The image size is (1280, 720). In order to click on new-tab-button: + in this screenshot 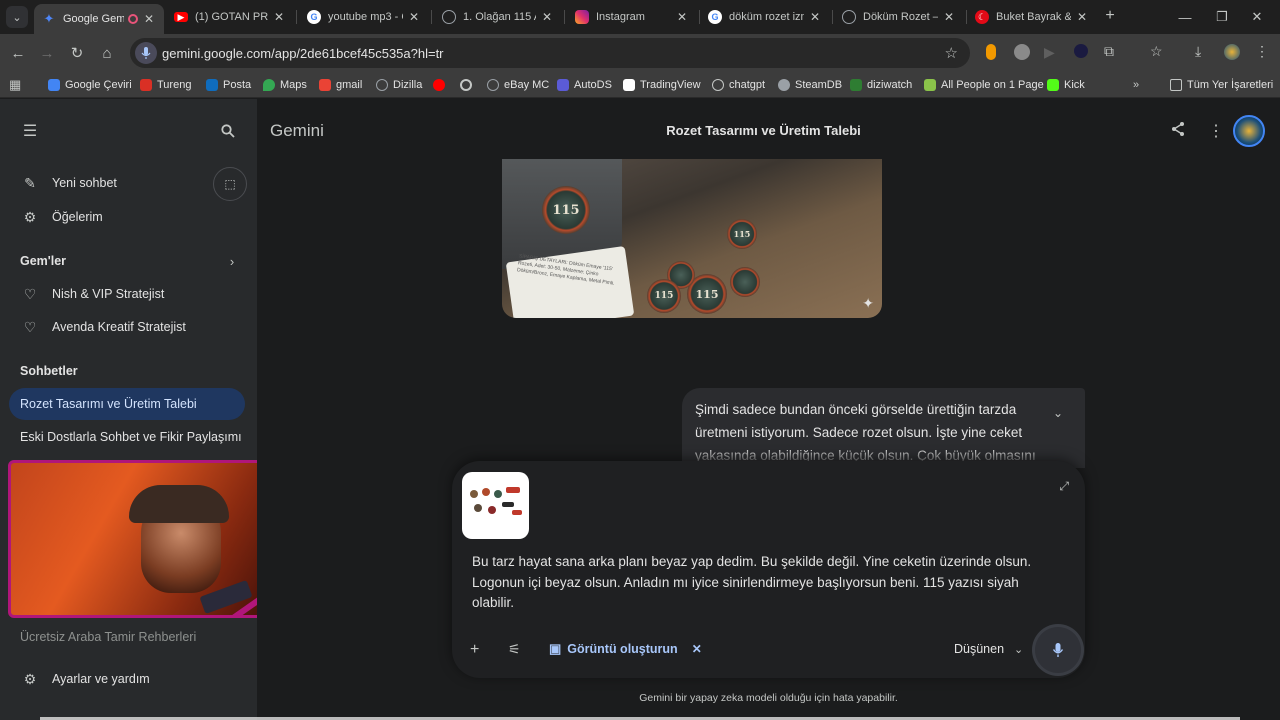, I will do `click(1110, 16)`.